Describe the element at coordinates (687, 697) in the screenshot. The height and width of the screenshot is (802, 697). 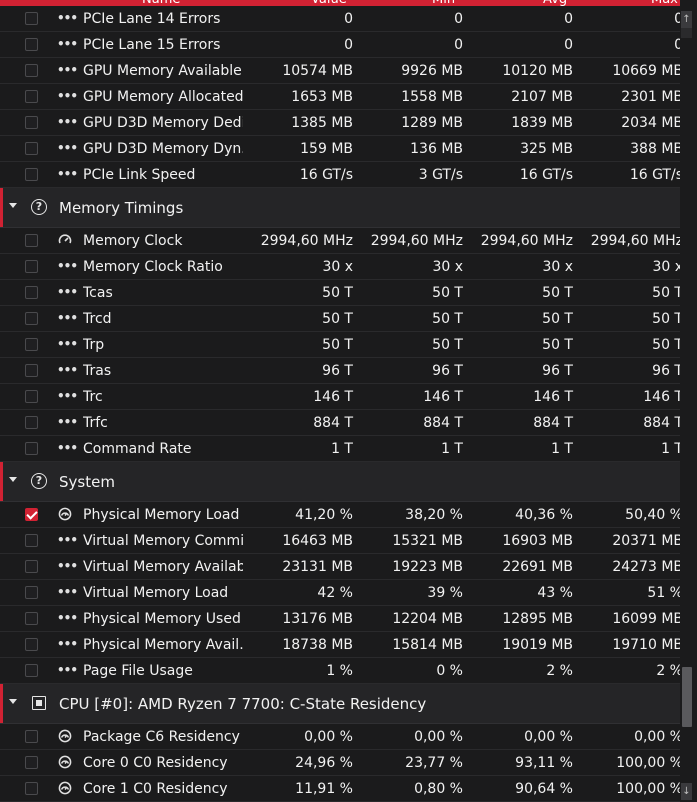
I see `scroll-thumb` at that location.